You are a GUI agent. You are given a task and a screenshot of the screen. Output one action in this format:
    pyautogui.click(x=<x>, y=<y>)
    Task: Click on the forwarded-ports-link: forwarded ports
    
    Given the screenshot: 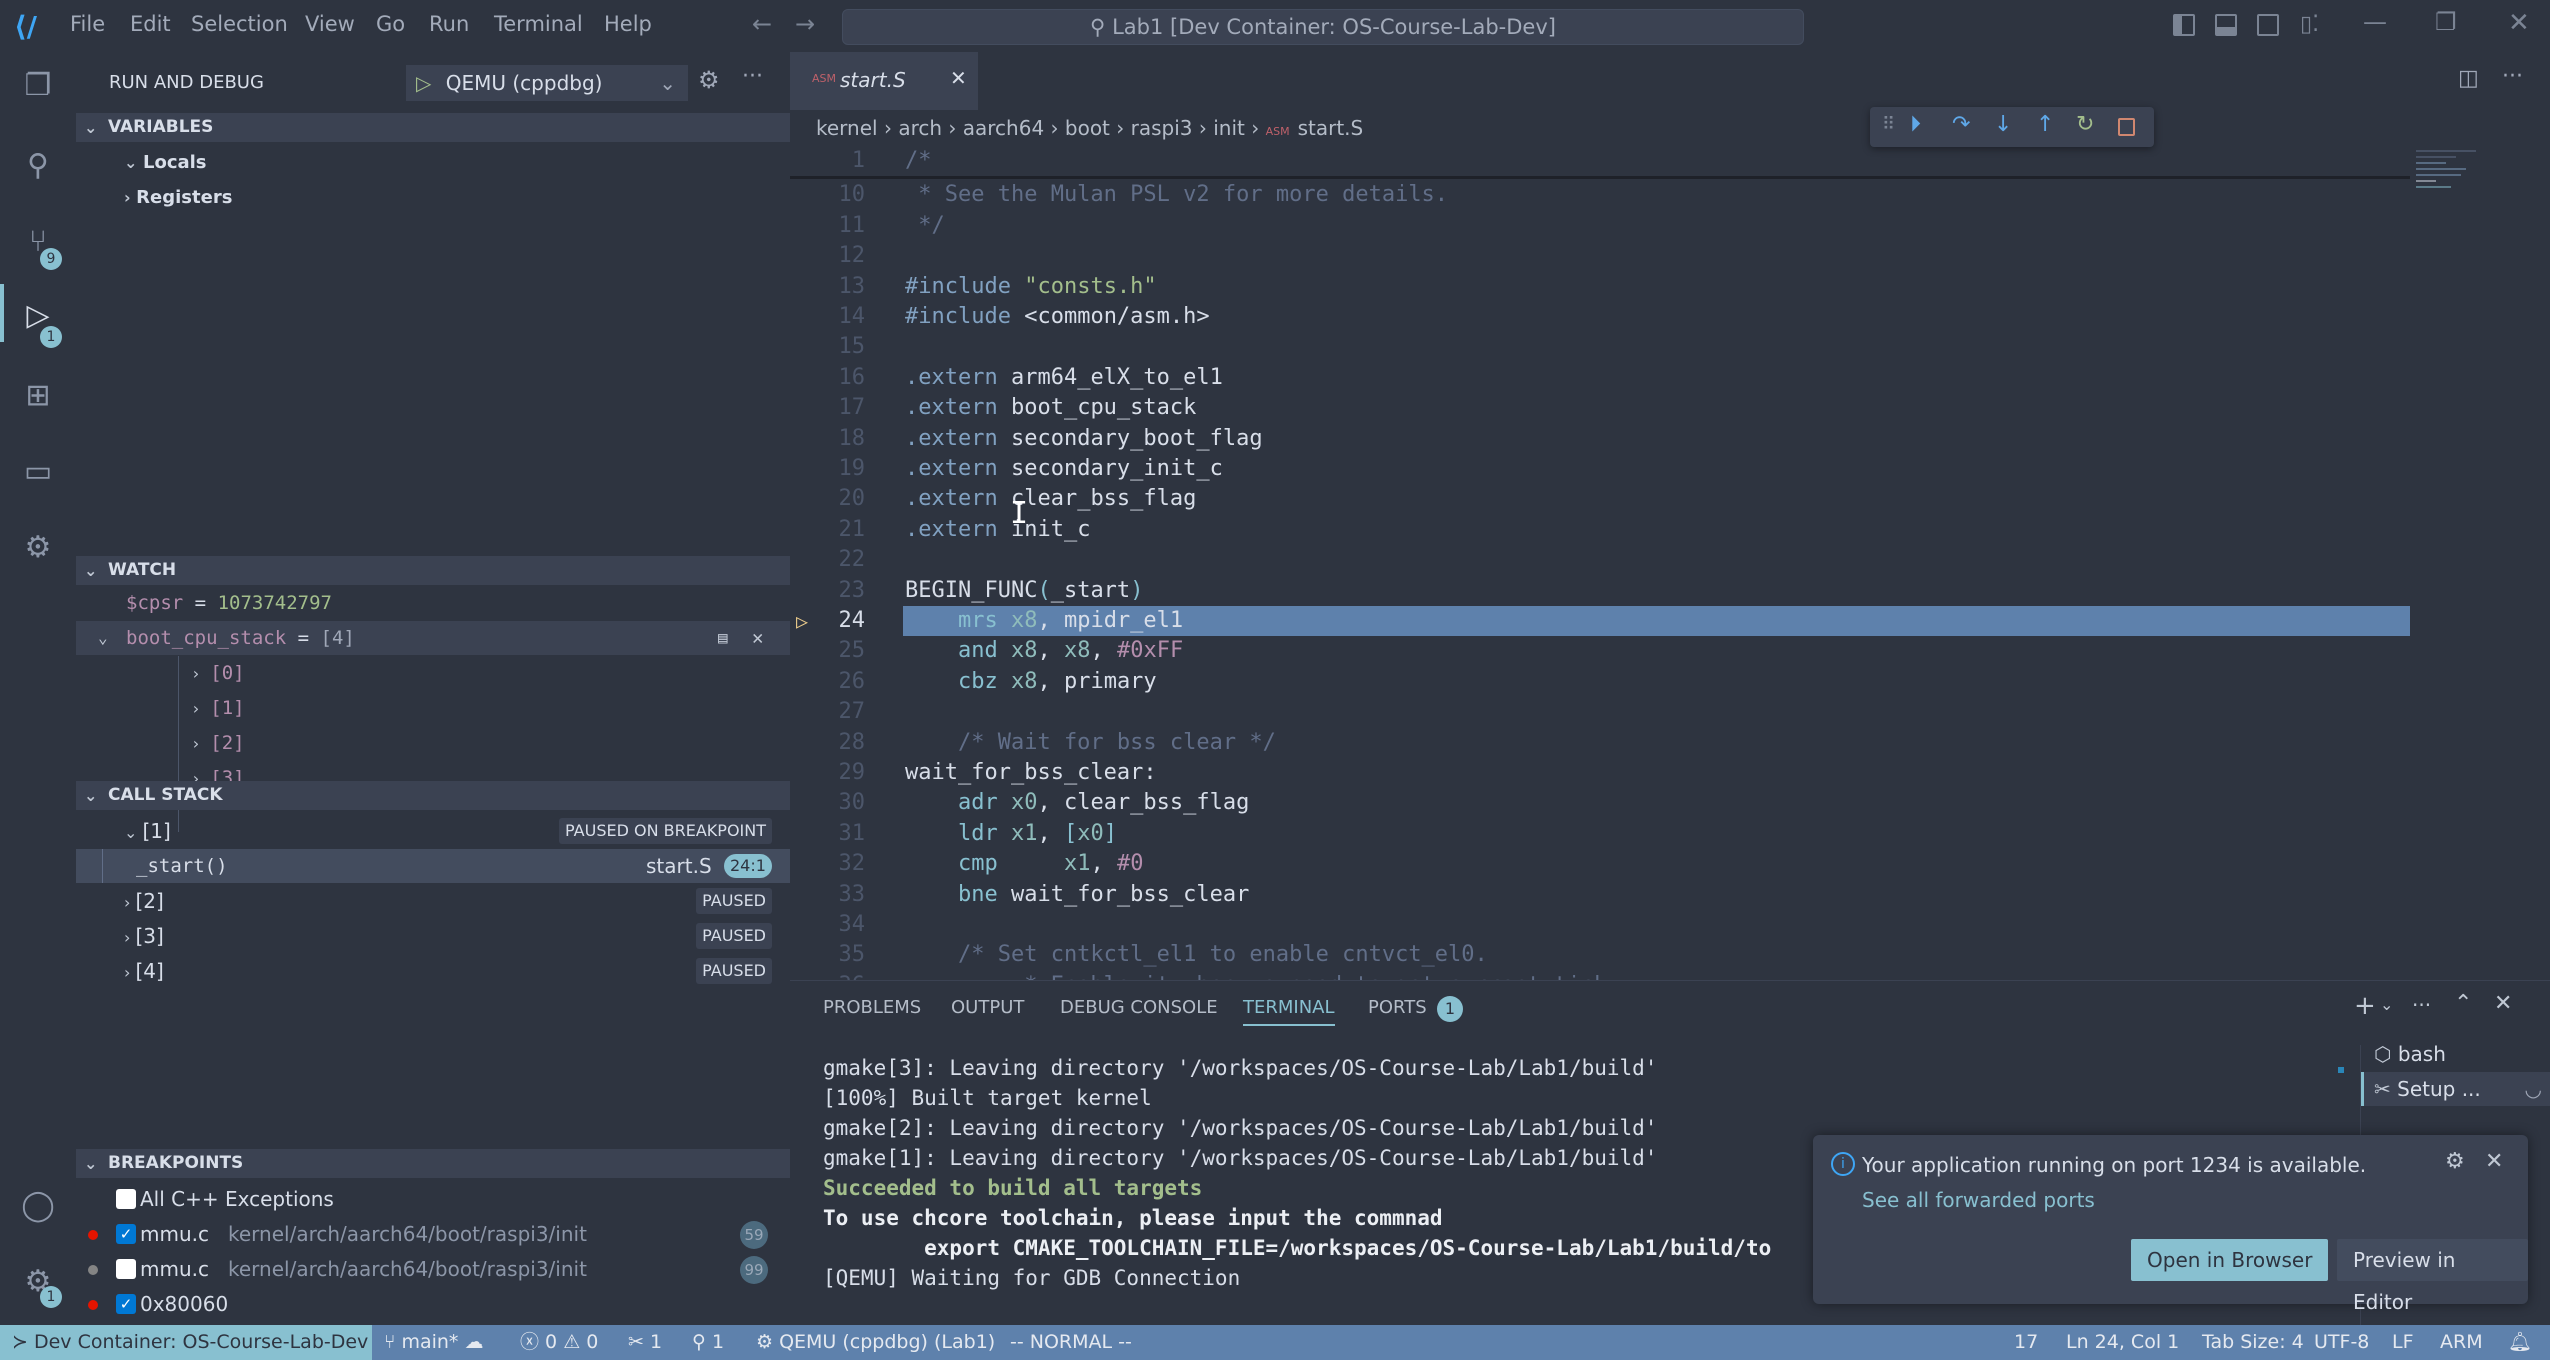 What is the action you would take?
    pyautogui.click(x=2014, y=1200)
    